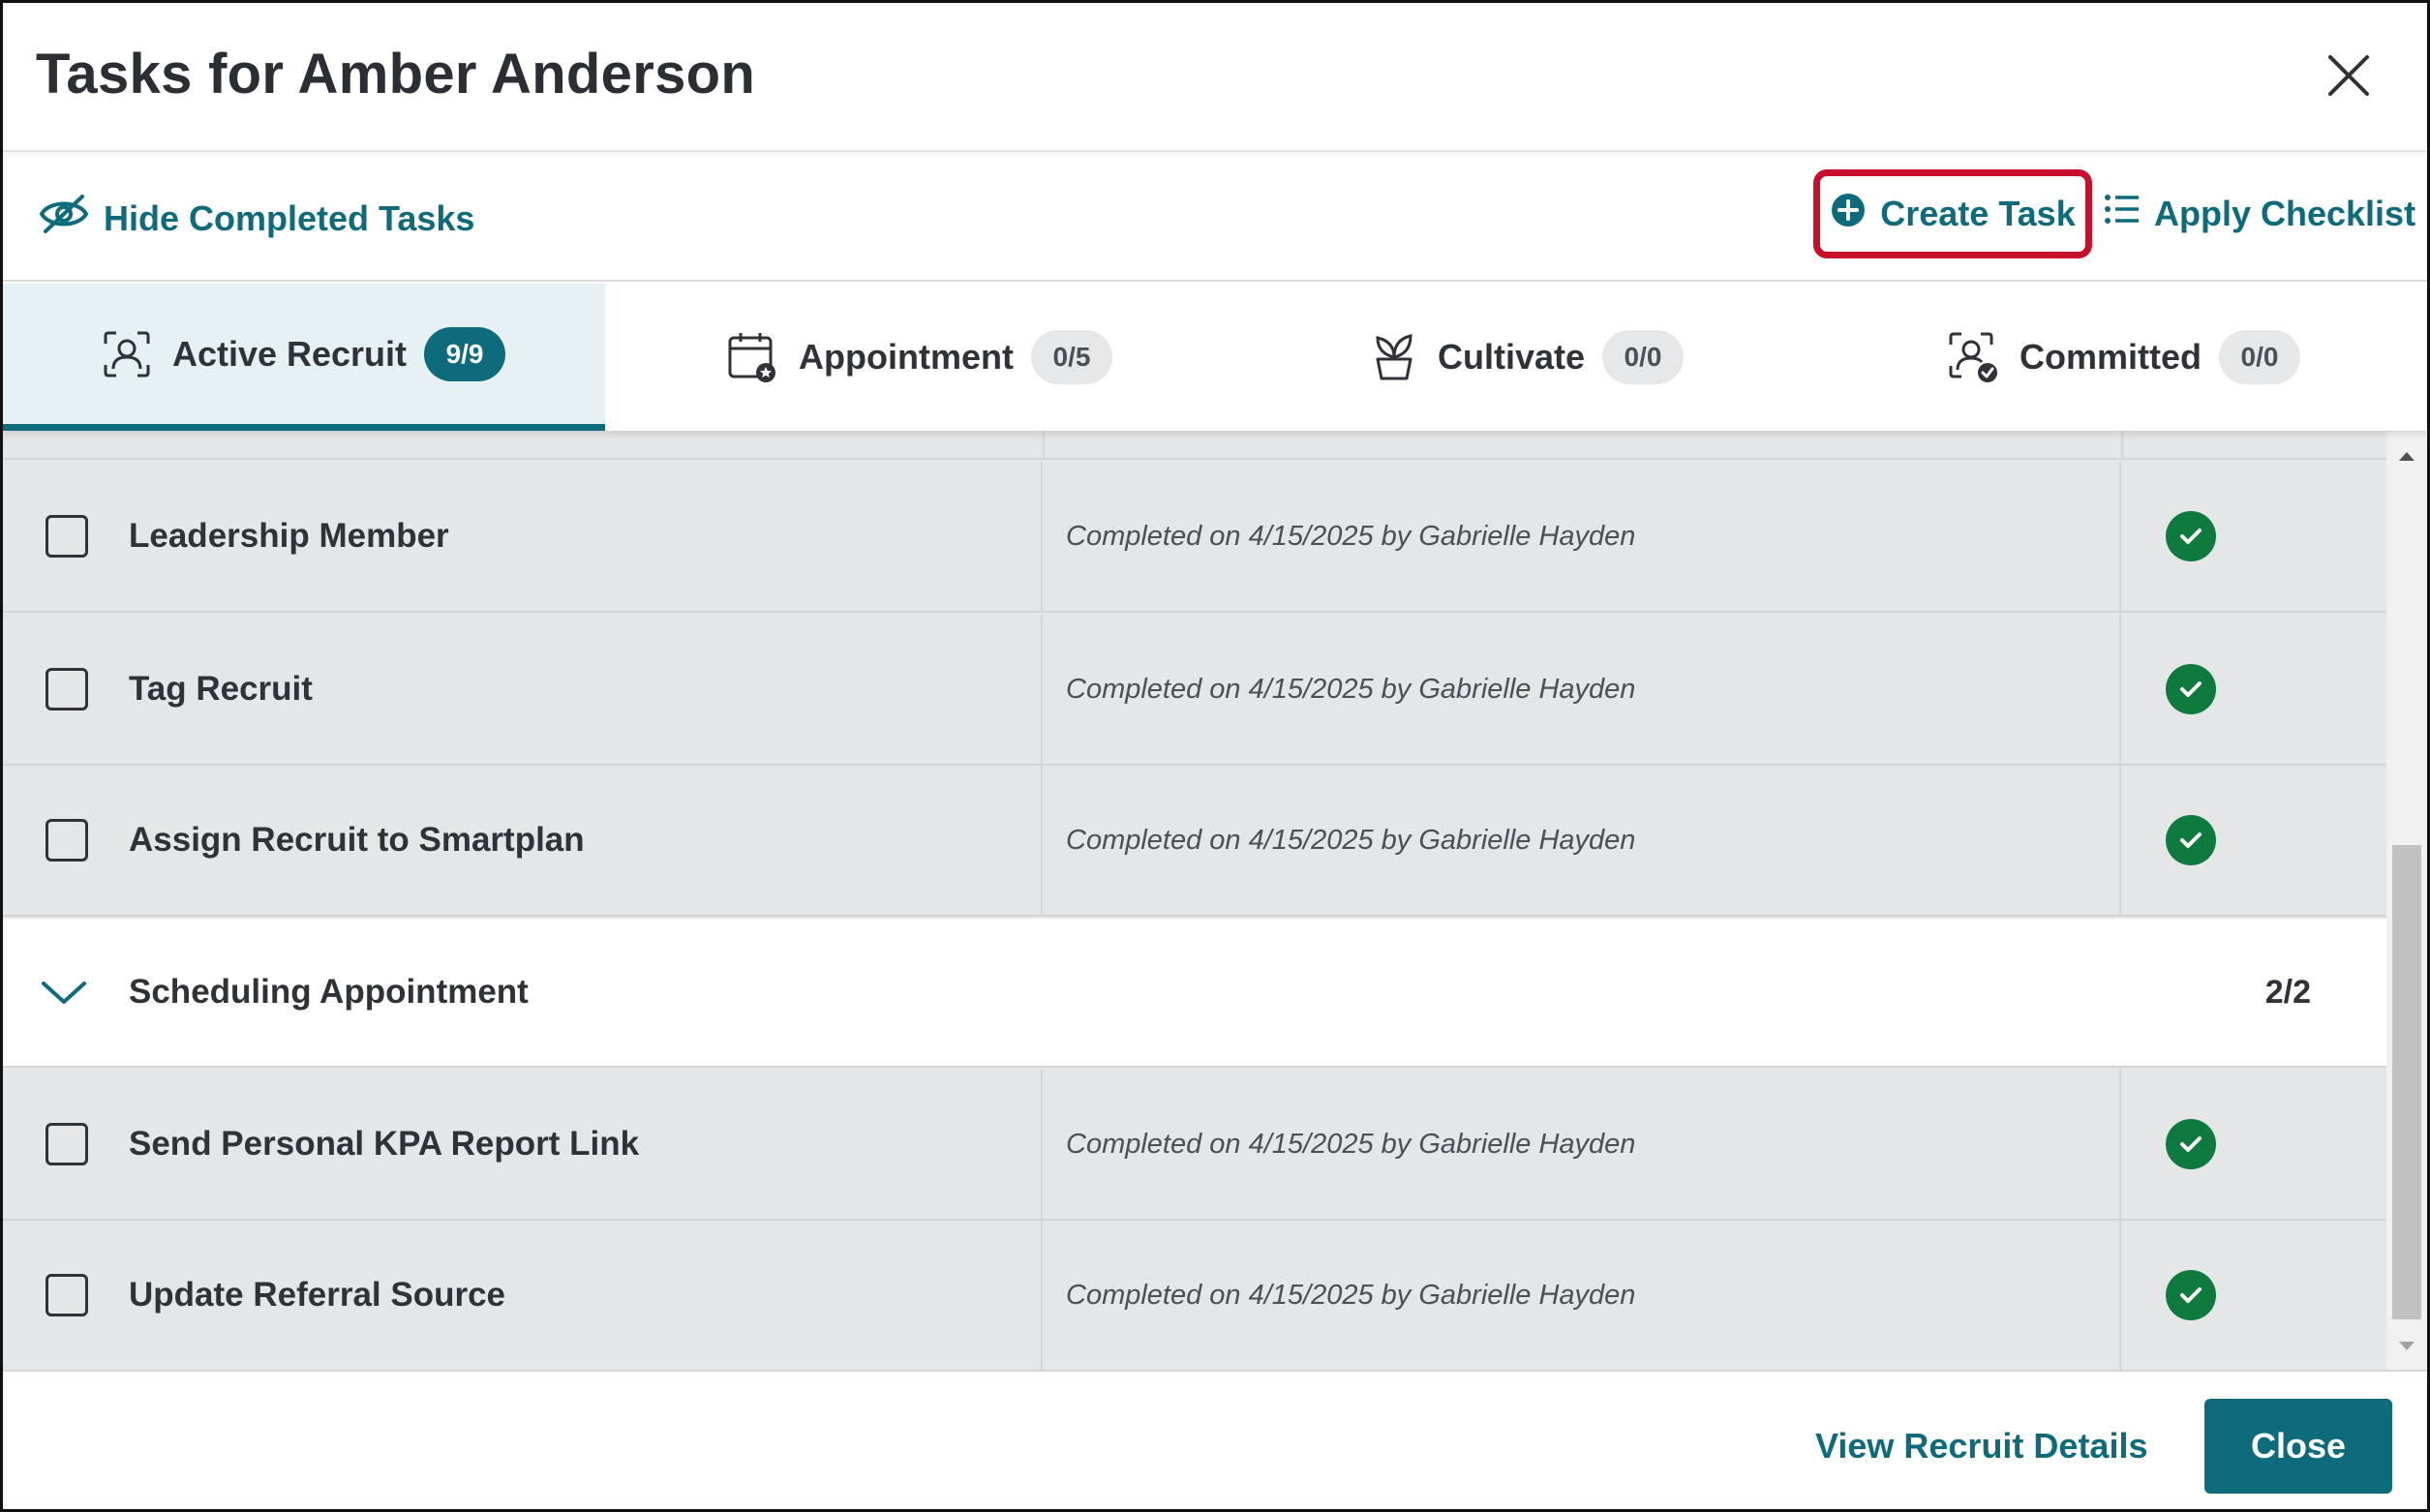  Describe the element at coordinates (752, 357) in the screenshot. I see `calendar-star-icon` at that location.